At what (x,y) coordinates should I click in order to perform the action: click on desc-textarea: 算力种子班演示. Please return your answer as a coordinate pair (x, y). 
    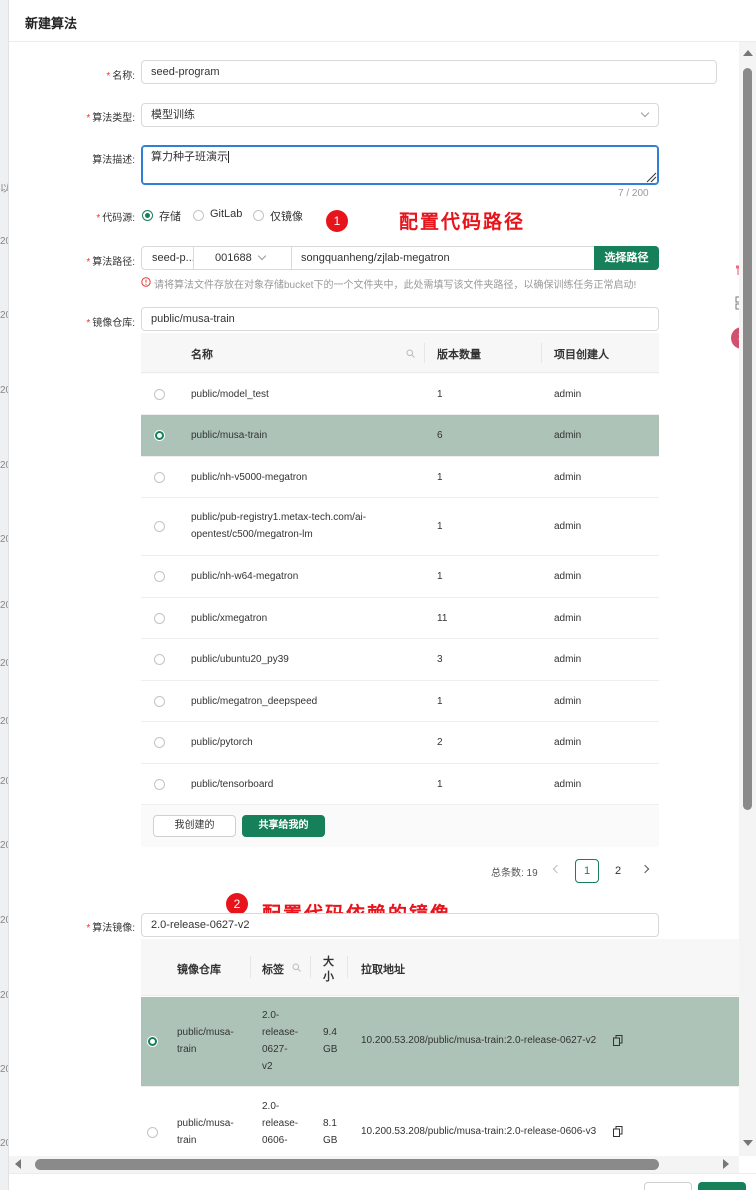
    Looking at the image, I should click on (400, 165).